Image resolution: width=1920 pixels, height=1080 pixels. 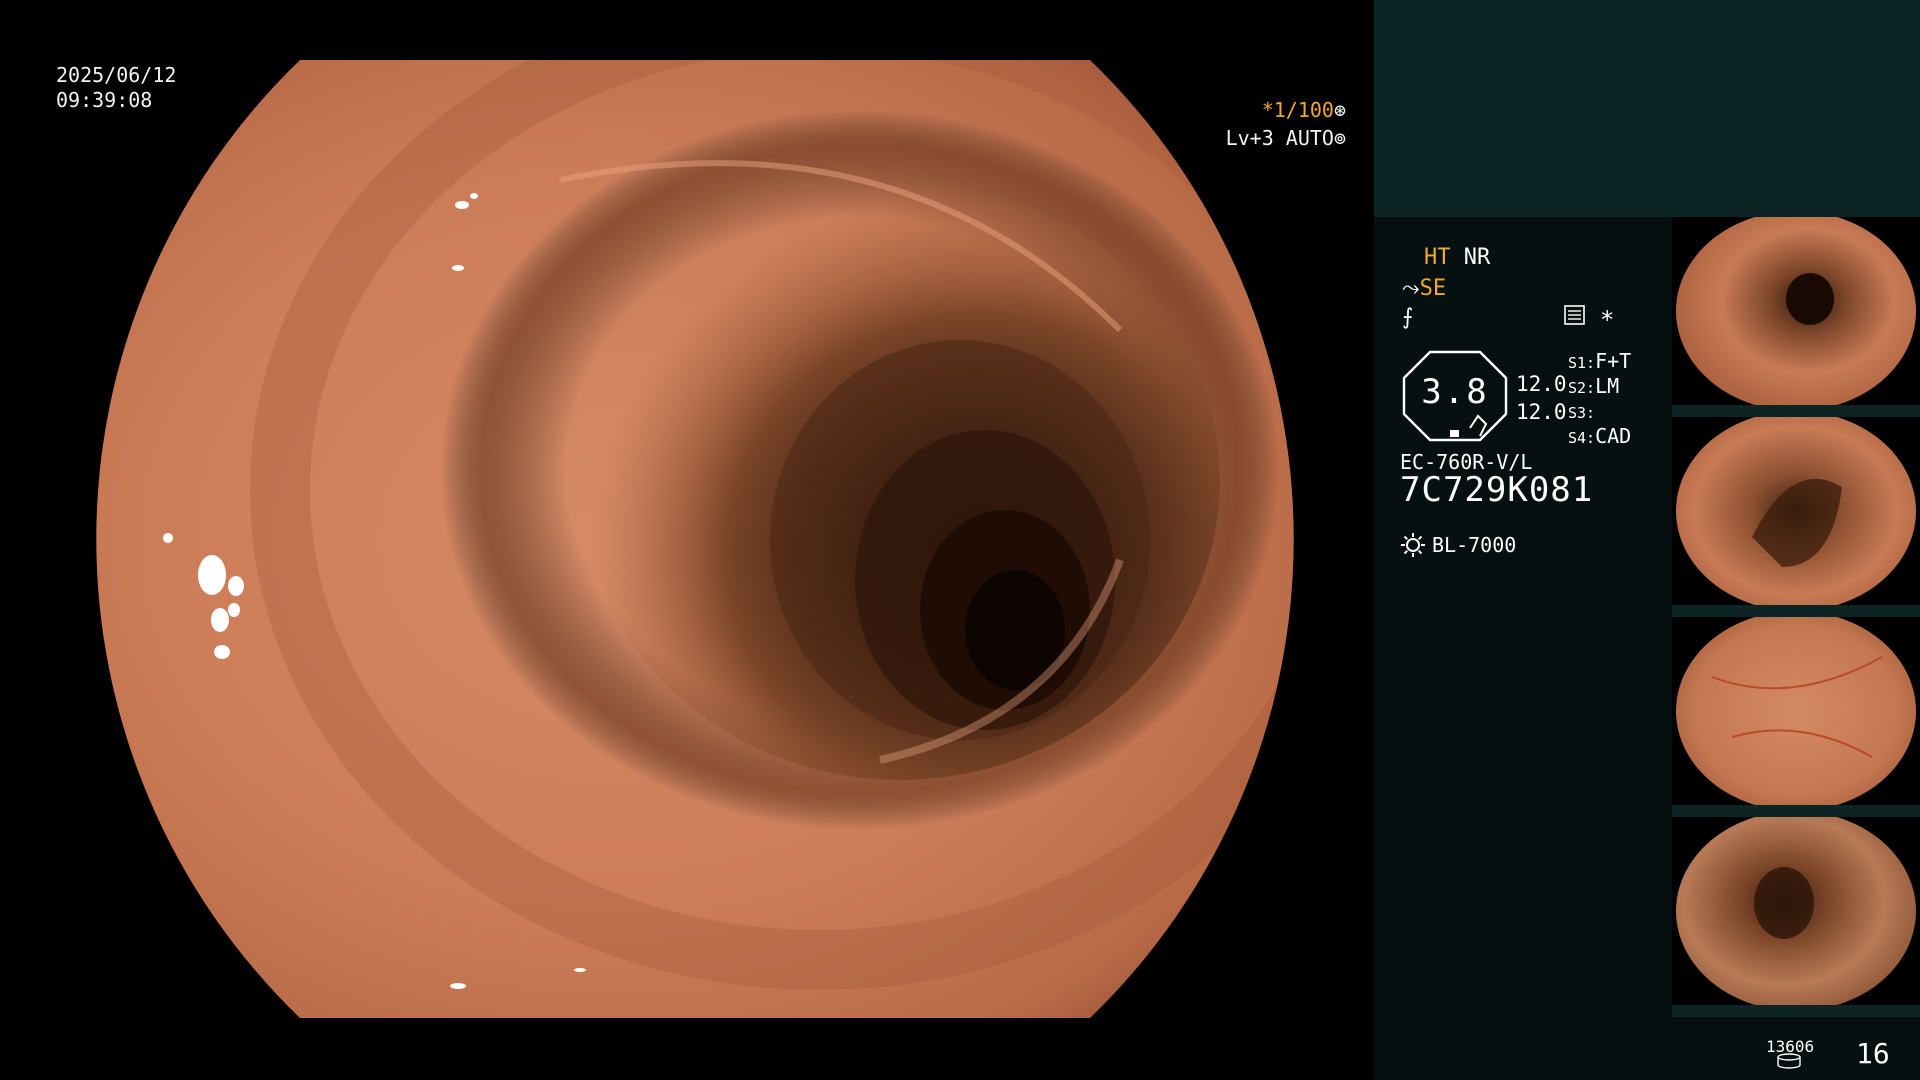 I want to click on ht-label: HT, so click(x=1437, y=257).